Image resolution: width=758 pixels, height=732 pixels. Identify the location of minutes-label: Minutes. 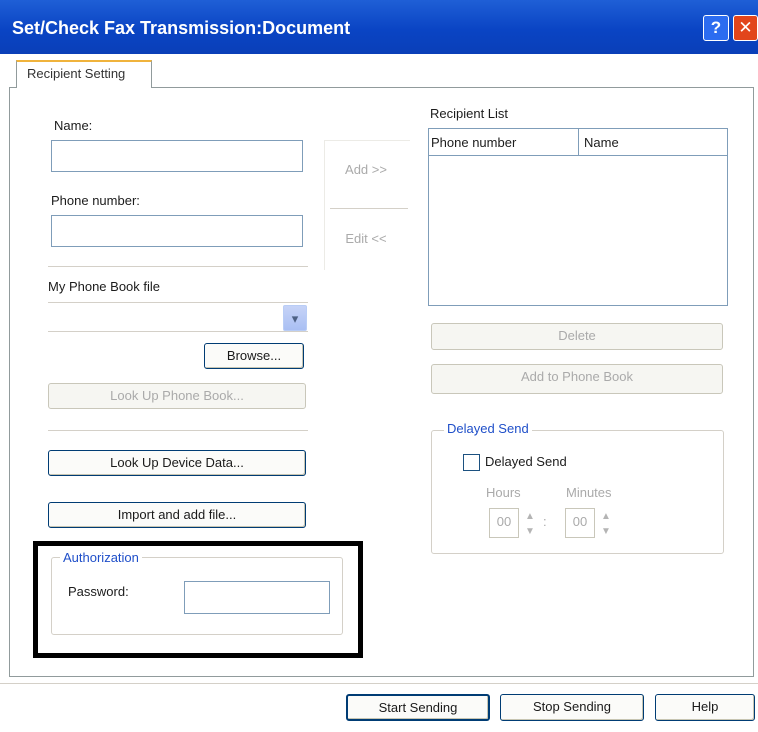
(589, 492).